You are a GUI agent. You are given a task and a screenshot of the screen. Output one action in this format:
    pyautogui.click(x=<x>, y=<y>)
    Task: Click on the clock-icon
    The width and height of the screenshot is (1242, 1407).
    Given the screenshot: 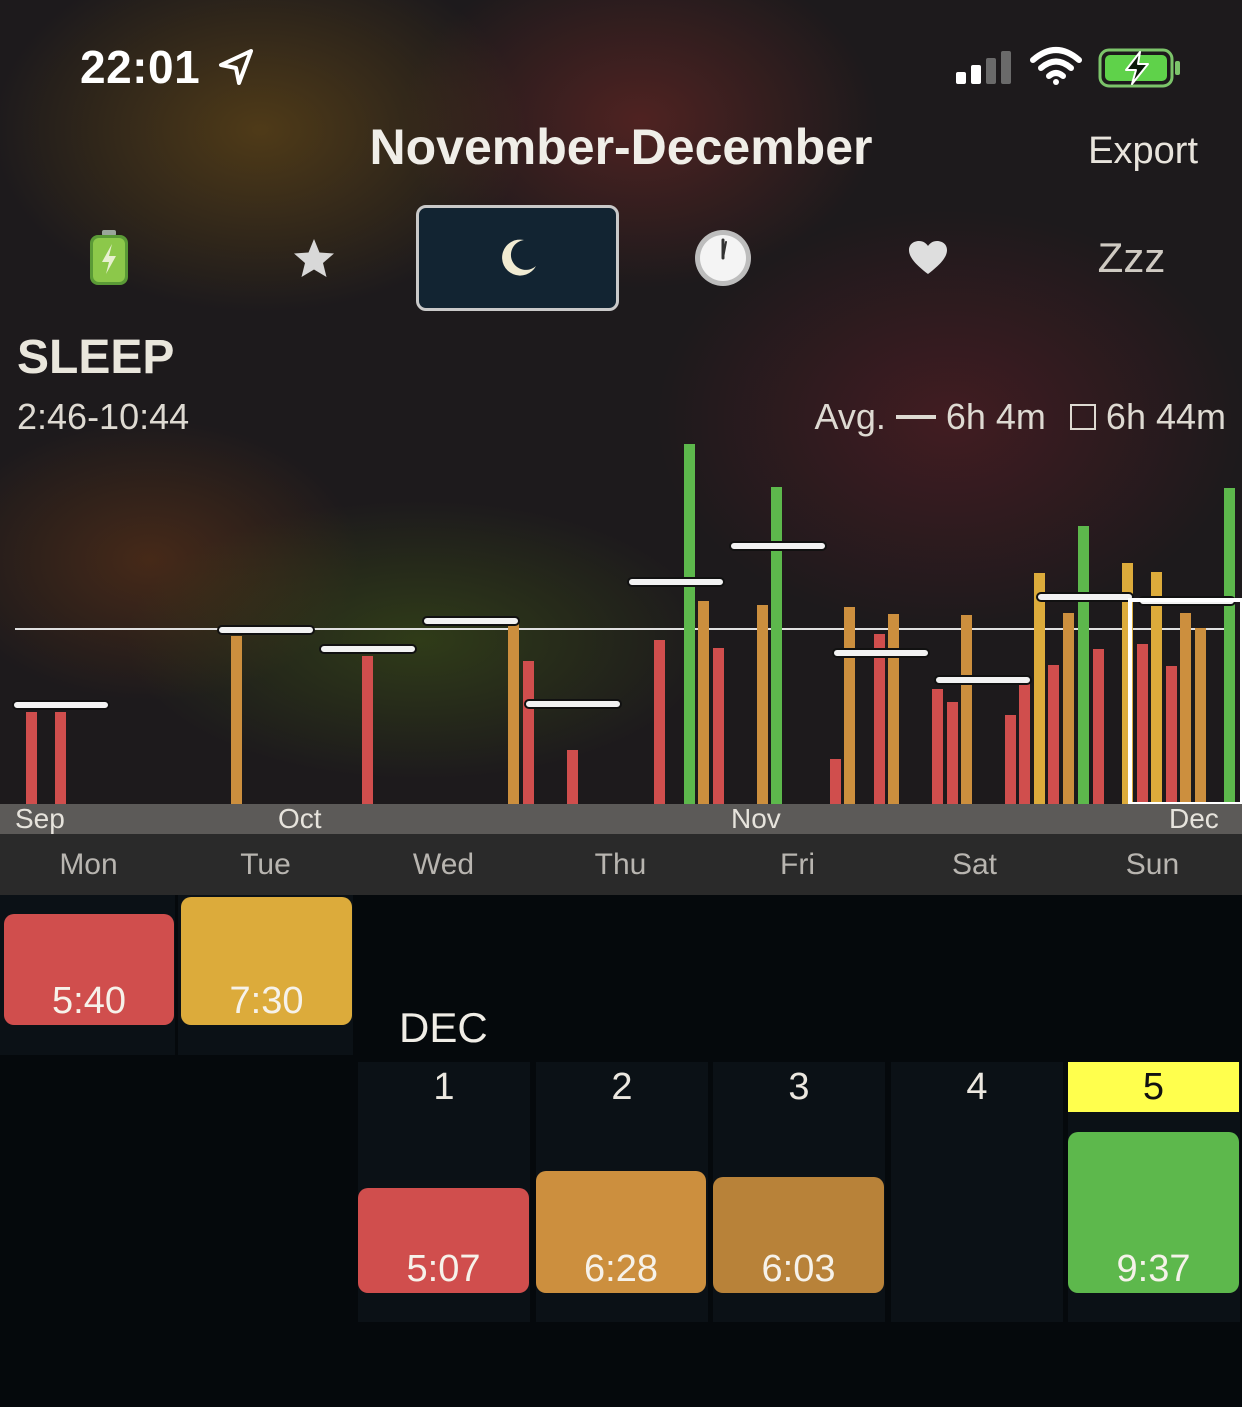 What is the action you would take?
    pyautogui.click(x=722, y=258)
    